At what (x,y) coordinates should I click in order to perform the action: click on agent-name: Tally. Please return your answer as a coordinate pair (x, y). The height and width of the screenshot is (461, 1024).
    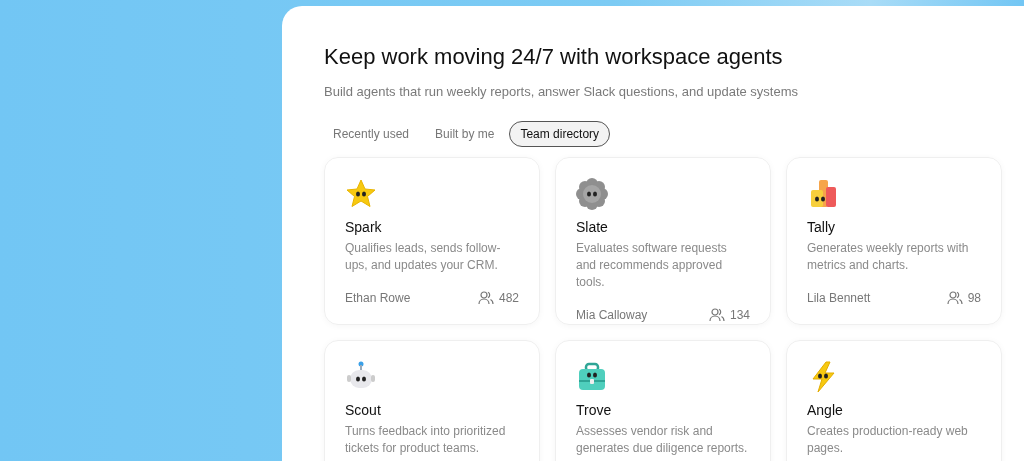
    Looking at the image, I should click on (821, 227).